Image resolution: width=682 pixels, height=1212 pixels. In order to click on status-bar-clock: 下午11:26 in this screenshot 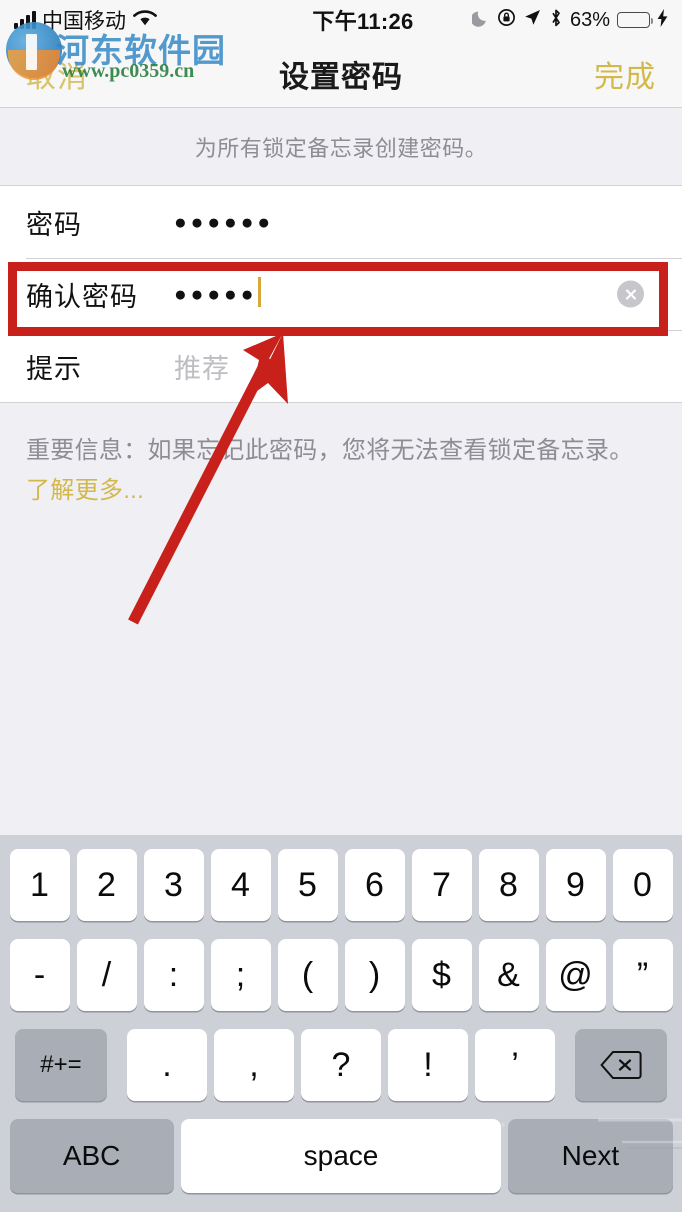, I will do `click(363, 21)`.